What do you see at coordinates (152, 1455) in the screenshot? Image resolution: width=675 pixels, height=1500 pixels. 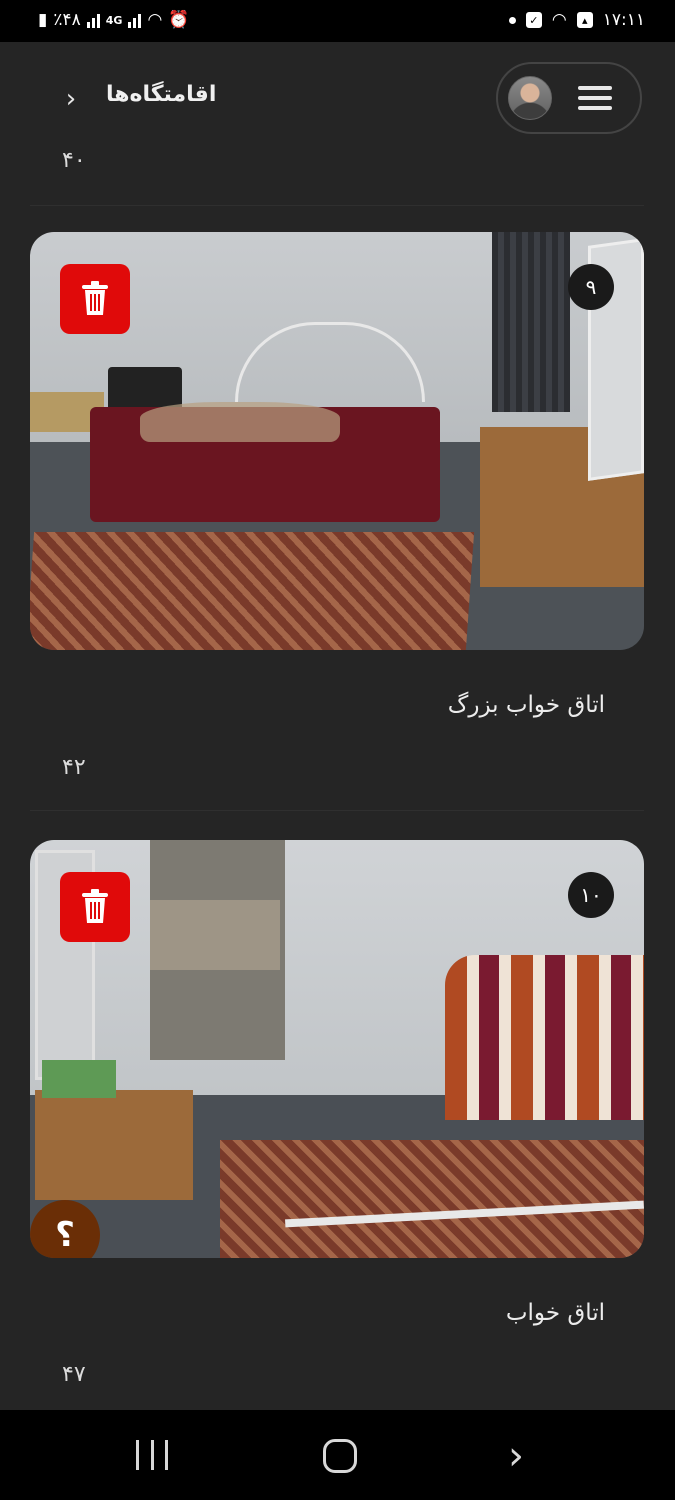 I see `recent-apps-icon` at bounding box center [152, 1455].